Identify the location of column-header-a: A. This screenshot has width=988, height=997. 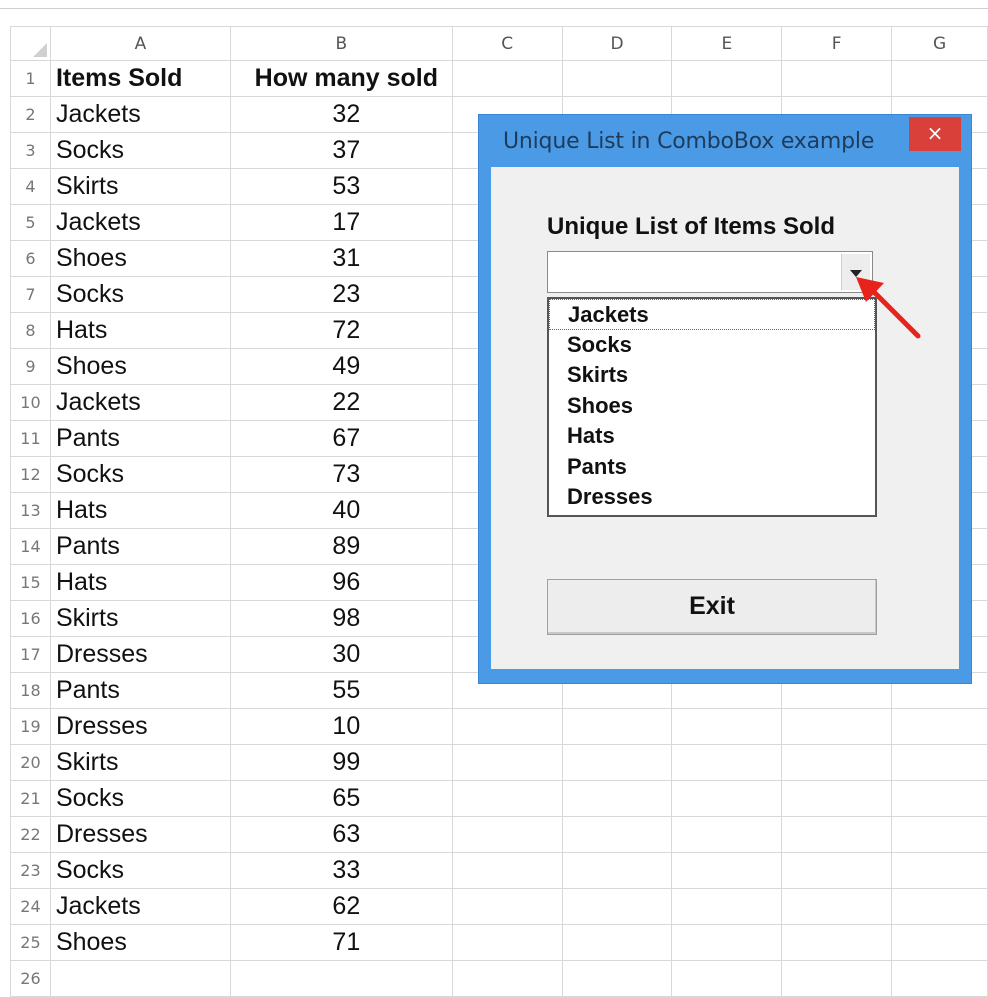
(140, 43).